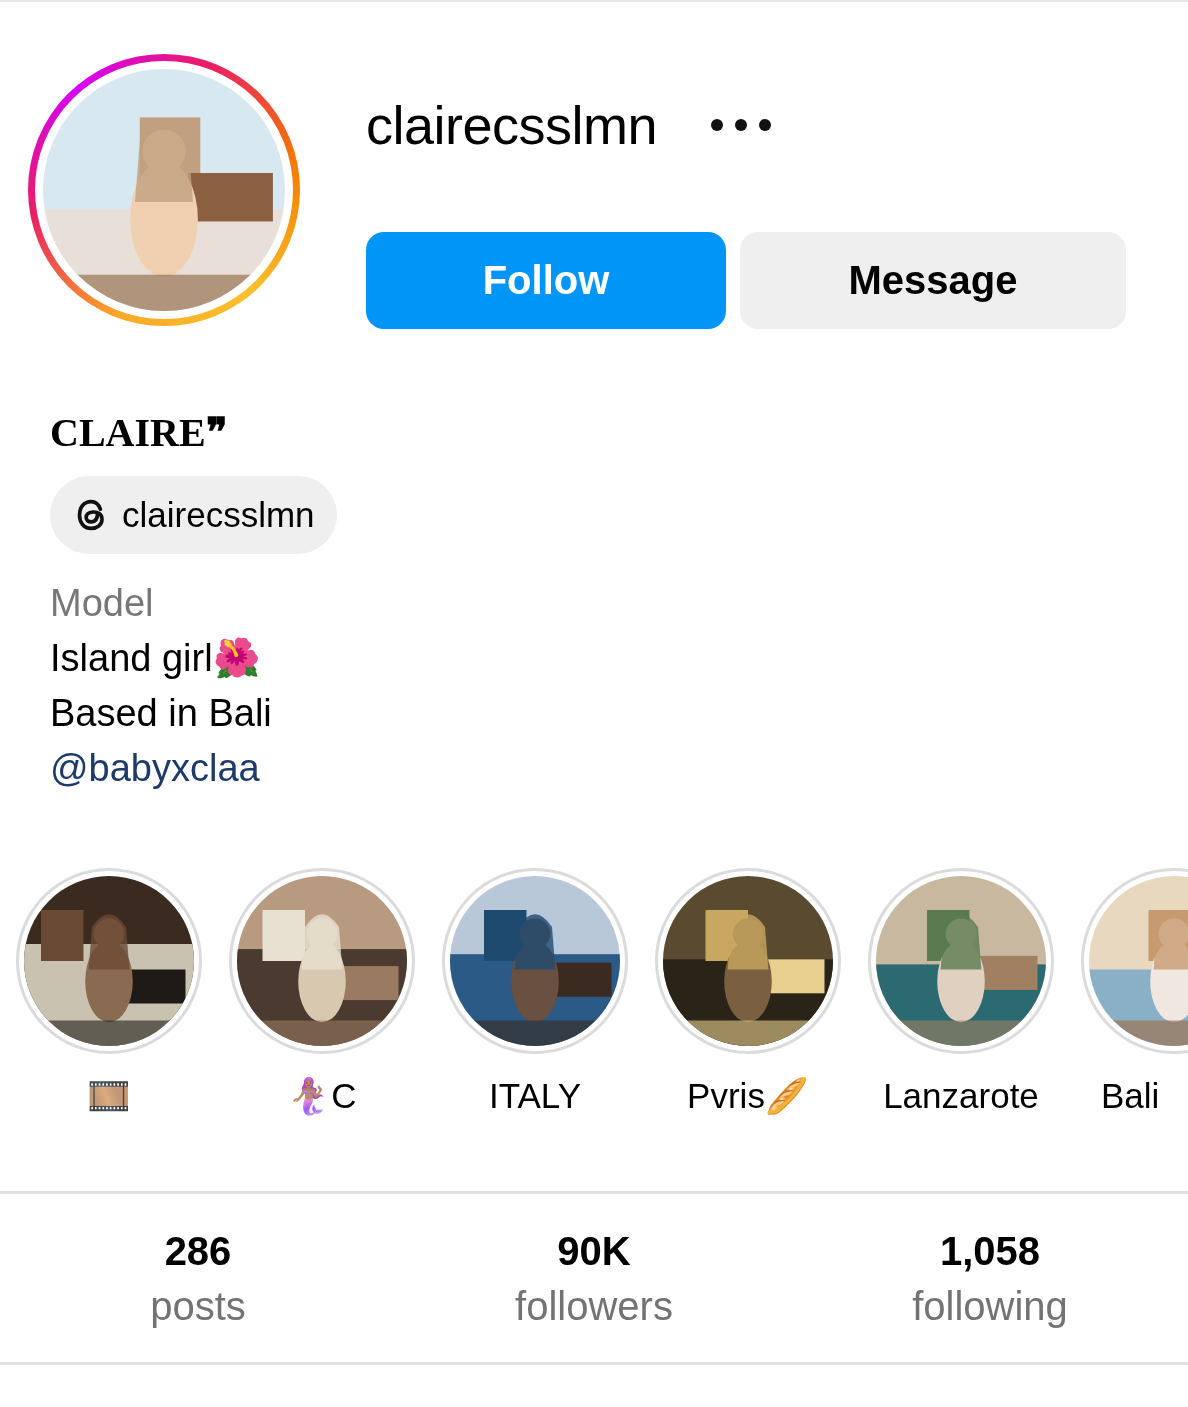 This screenshot has height=1407, width=1188. I want to click on highlight-label: 🧜🏽‍♀C, so click(322, 1096).